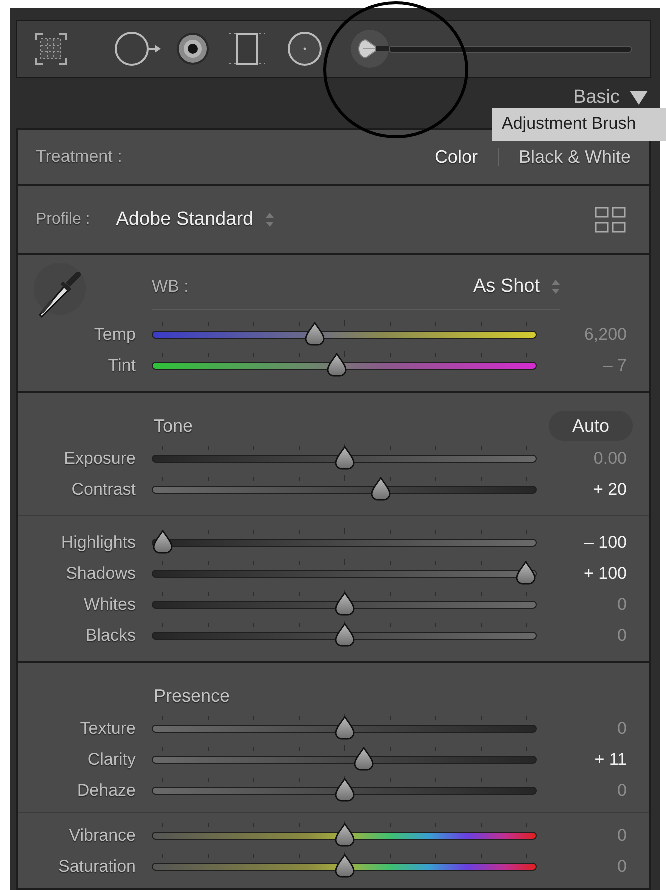 Image resolution: width=666 pixels, height=890 pixels. I want to click on slider-label: Highlights, so click(98, 542).